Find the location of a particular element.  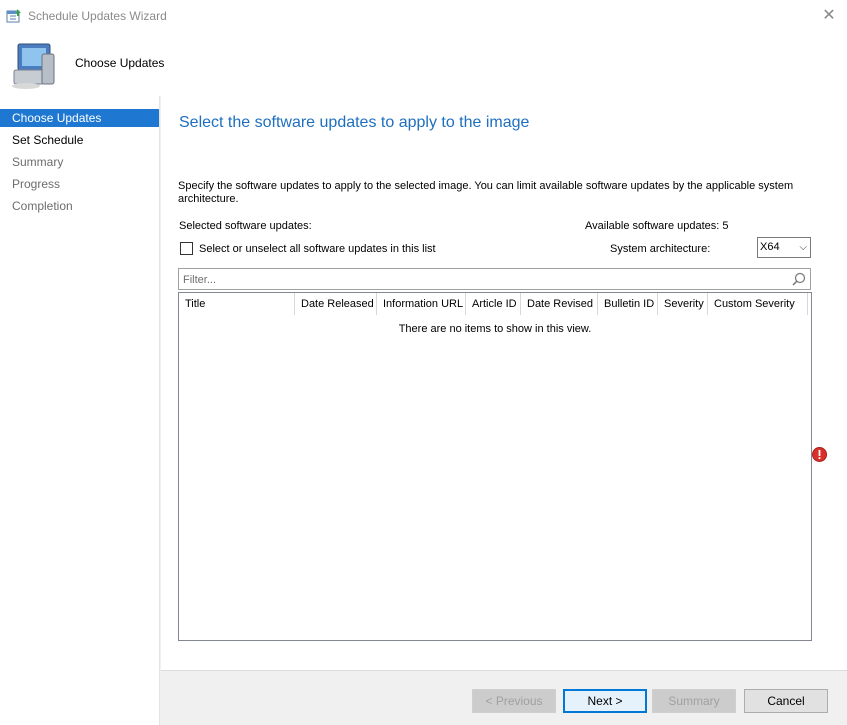

system-architecture-label: System architecture: is located at coordinates (660, 249).